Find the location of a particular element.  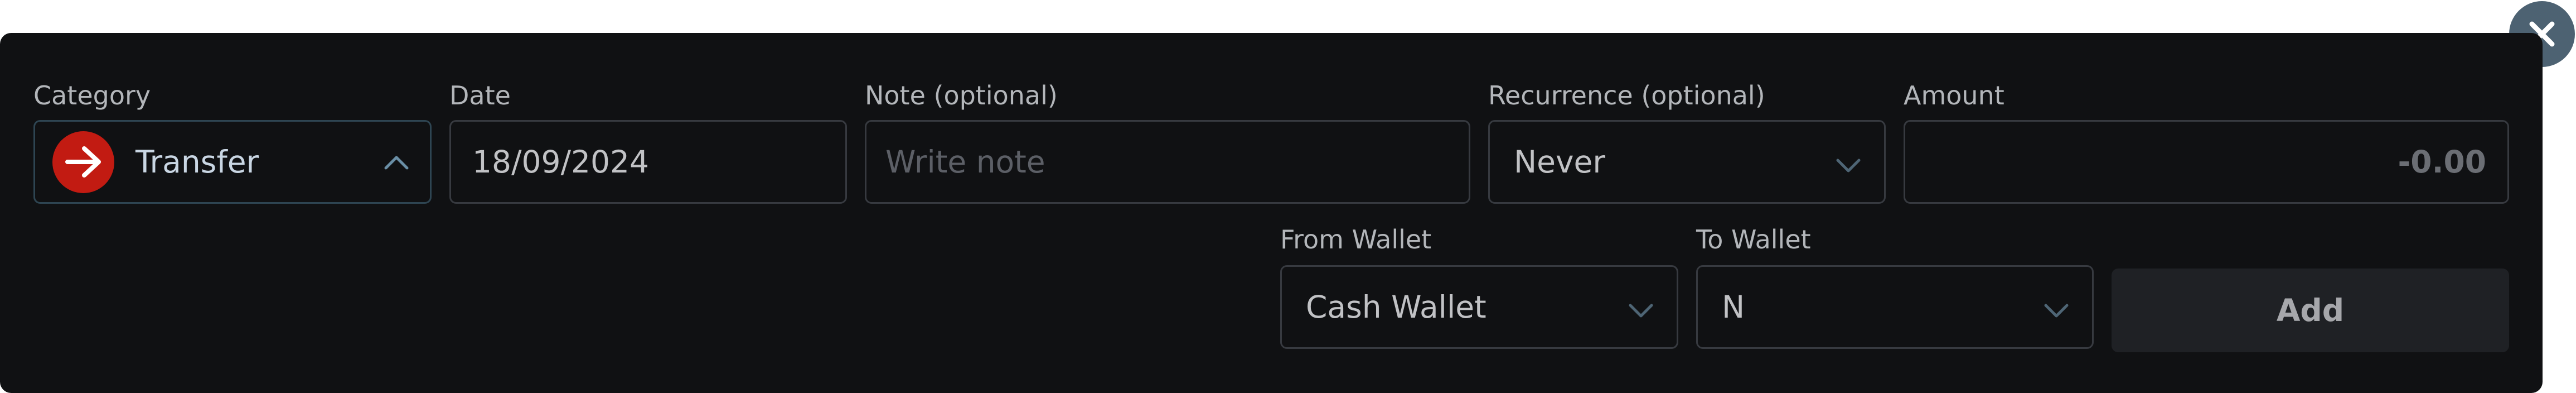

recurrence-value: Never is located at coordinates (1560, 162).